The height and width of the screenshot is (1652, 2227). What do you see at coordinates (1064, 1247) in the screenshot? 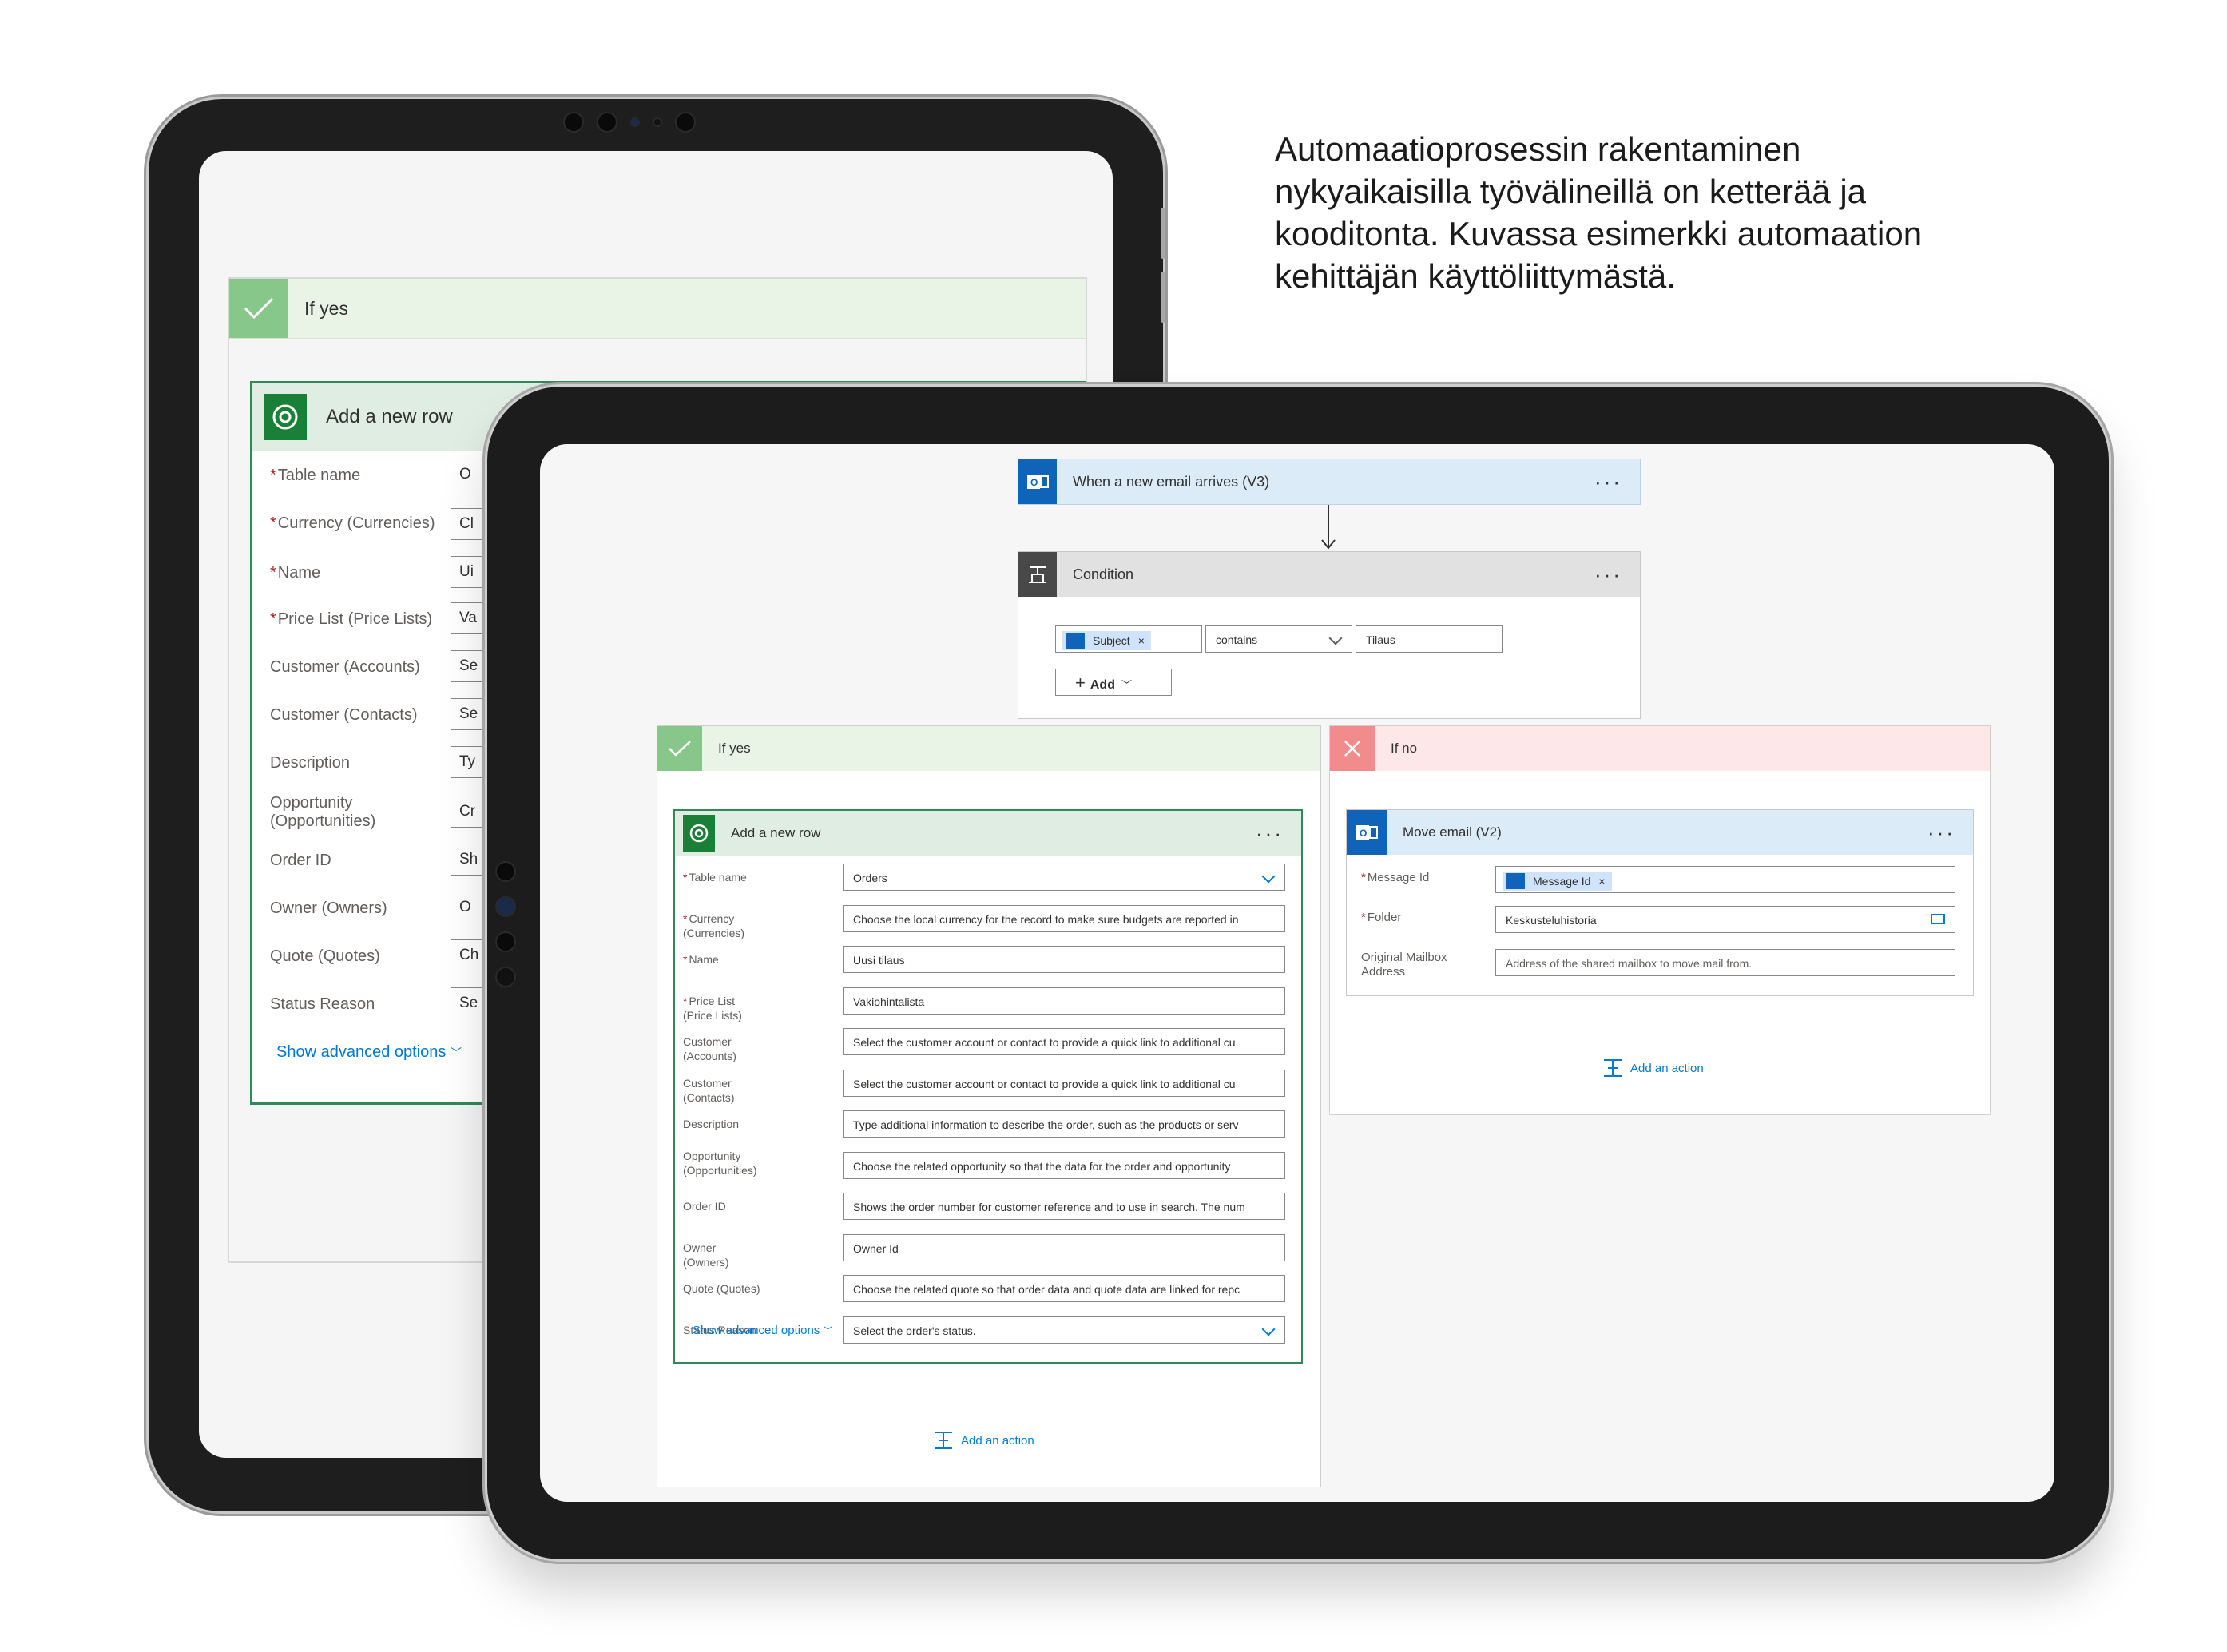
I see `field-input: Owner Id` at bounding box center [1064, 1247].